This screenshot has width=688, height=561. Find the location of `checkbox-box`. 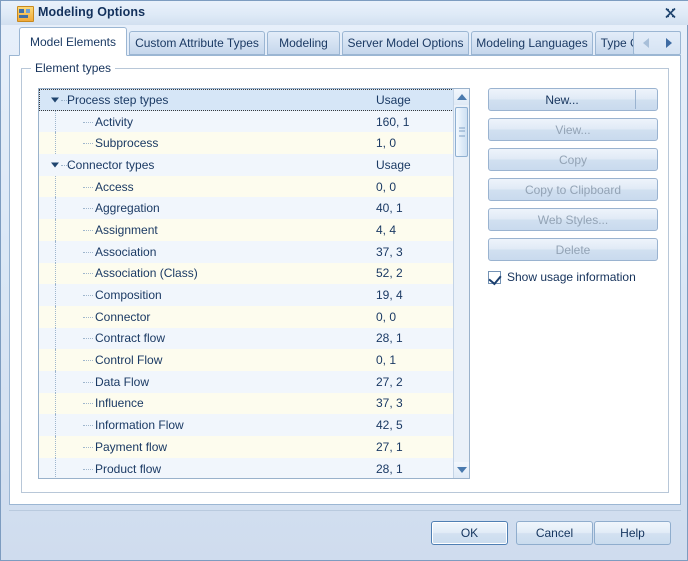

checkbox-box is located at coordinates (495, 277).